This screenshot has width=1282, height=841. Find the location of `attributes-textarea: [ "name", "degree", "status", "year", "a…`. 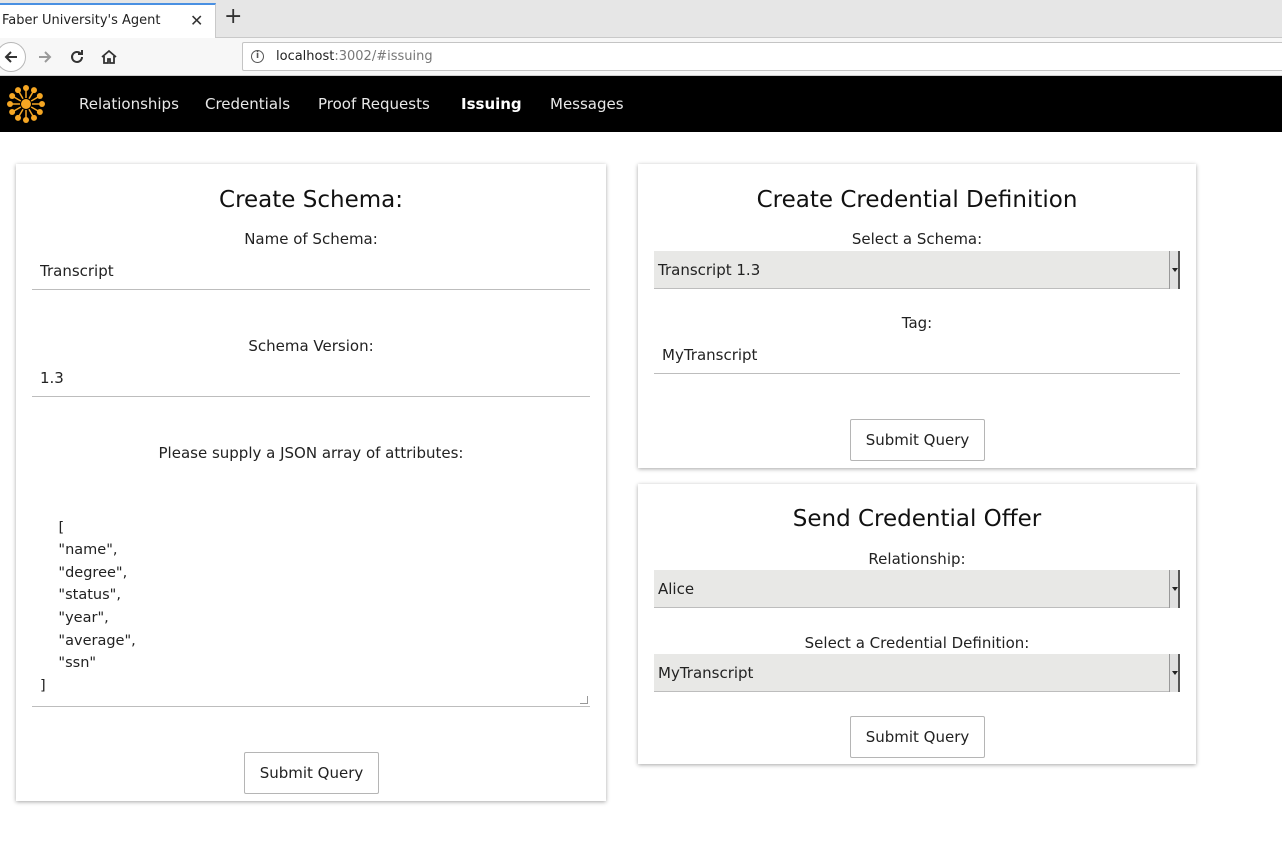

attributes-textarea: [ "name", "degree", "status", "year", "a… is located at coordinates (311, 593).